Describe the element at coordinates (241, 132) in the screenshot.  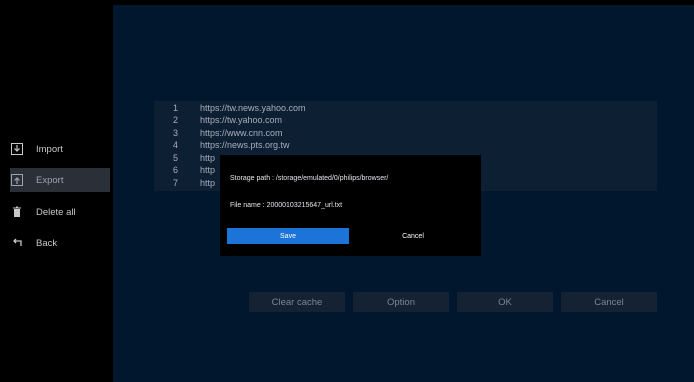
I see `url-text: https://www.cnn.com` at that location.